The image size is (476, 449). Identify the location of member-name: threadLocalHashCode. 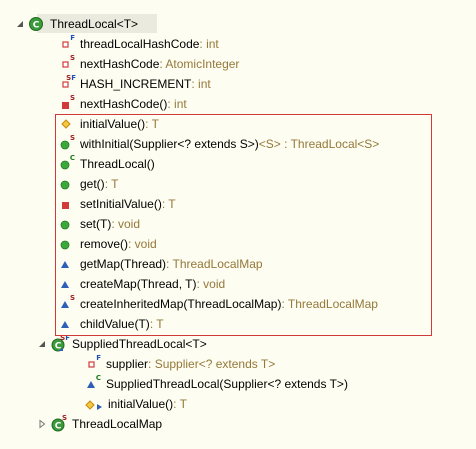
(140, 44).